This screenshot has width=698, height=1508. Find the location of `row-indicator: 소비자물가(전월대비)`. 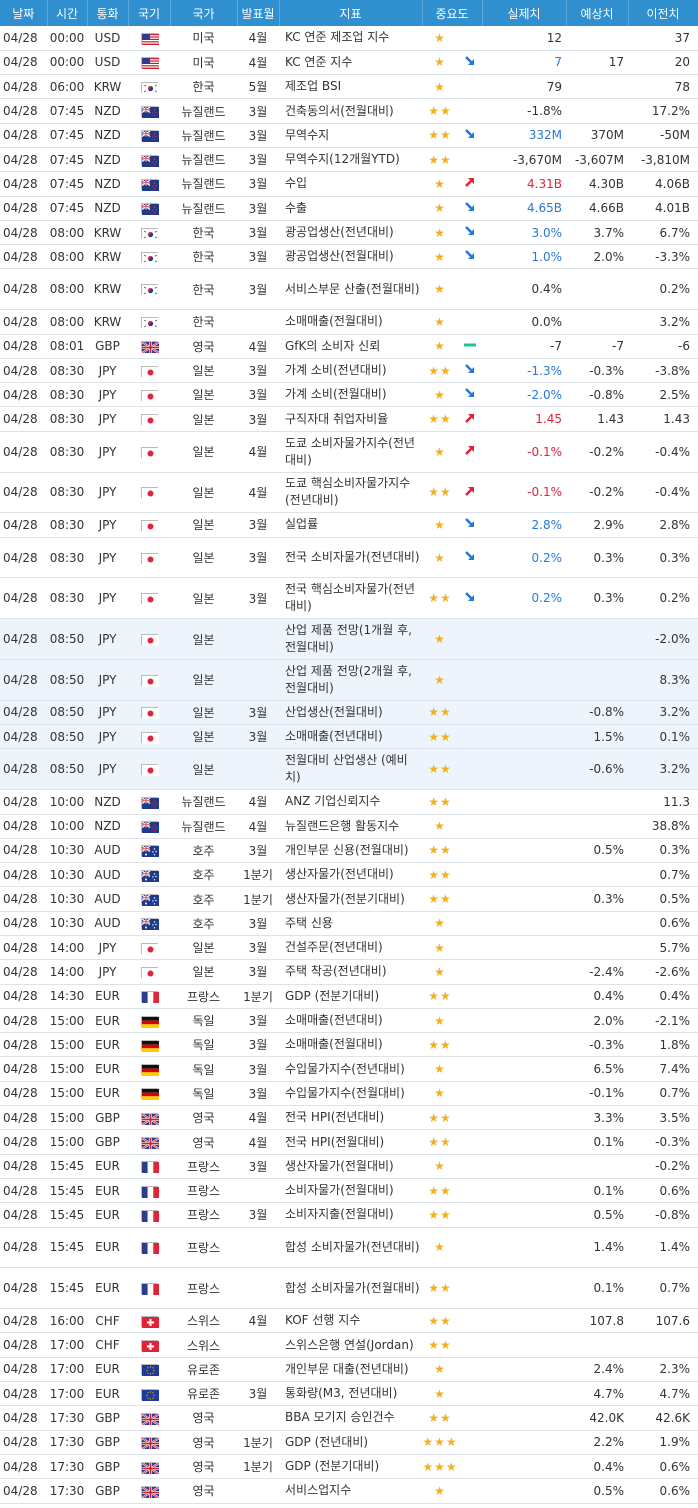

row-indicator: 소비자물가(전월대비) is located at coordinates (350, 1190).